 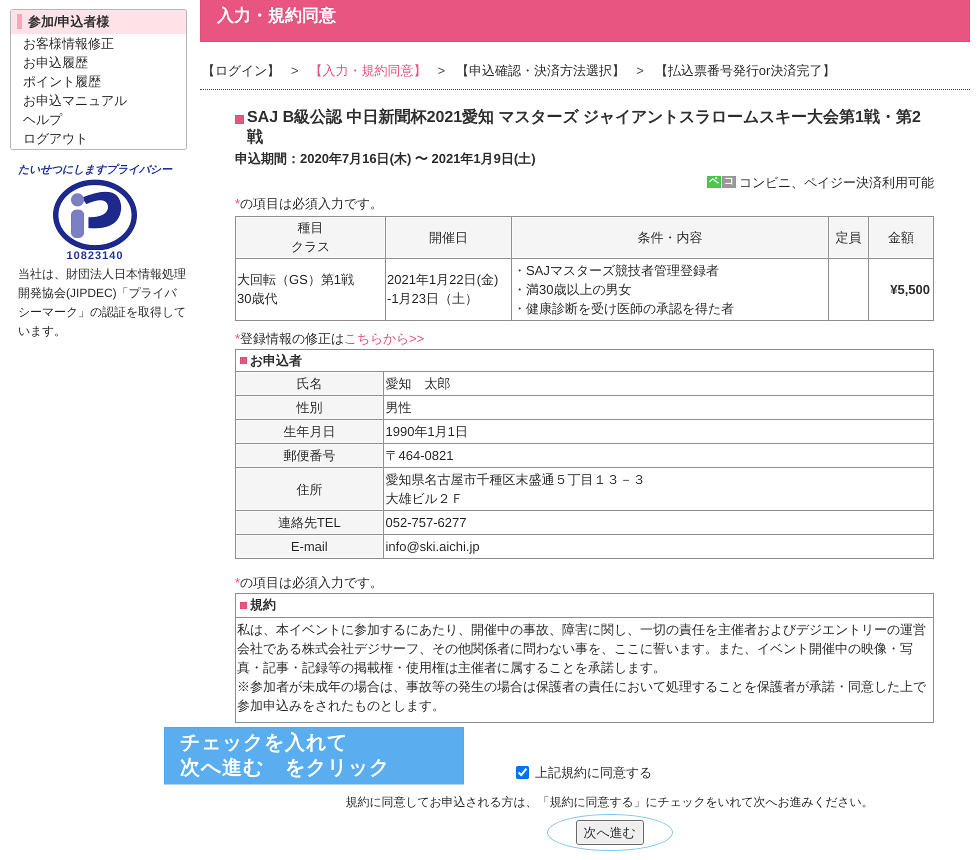 What do you see at coordinates (836, 183) in the screenshot?
I see `payment-note: コンビニ、ペイジー決済利用可能` at bounding box center [836, 183].